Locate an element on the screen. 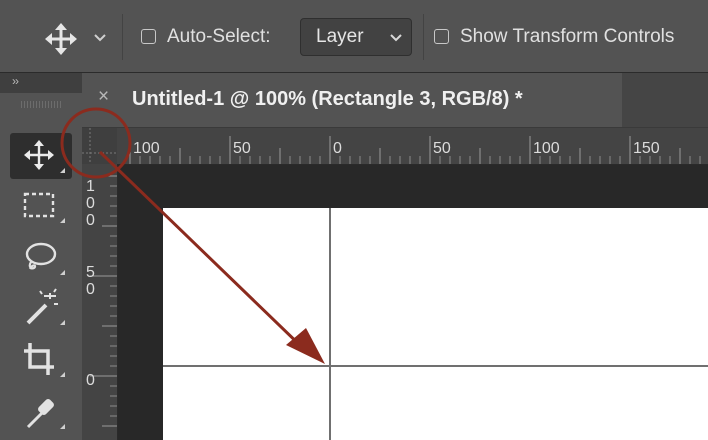 This screenshot has height=440, width=708. annotation-arrow is located at coordinates (203, 252).